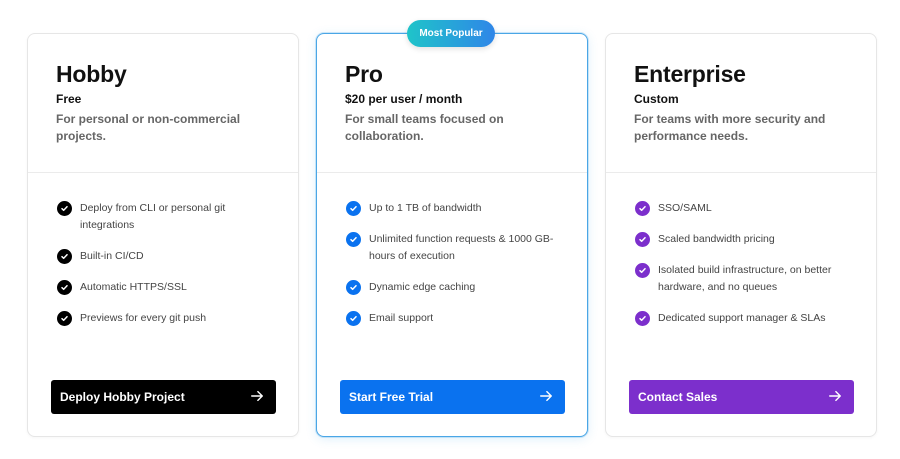 The width and height of the screenshot is (900, 459). I want to click on feature-item: Scaled bandwidth pricing, so click(746, 239).